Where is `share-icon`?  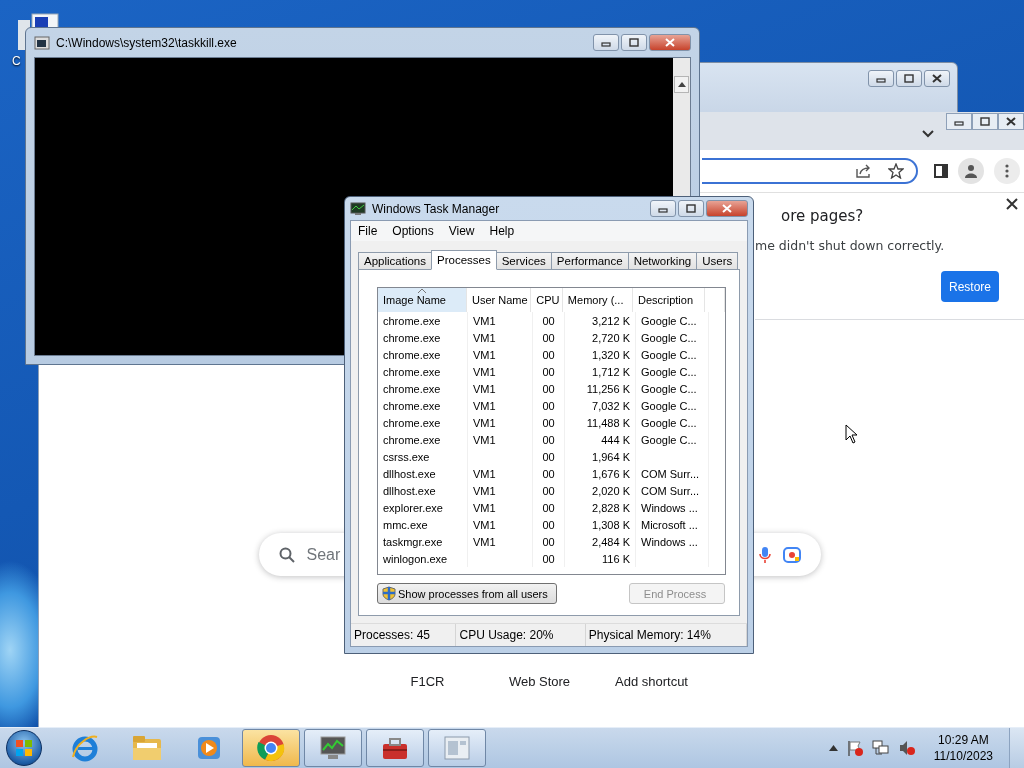 share-icon is located at coordinates (864, 171).